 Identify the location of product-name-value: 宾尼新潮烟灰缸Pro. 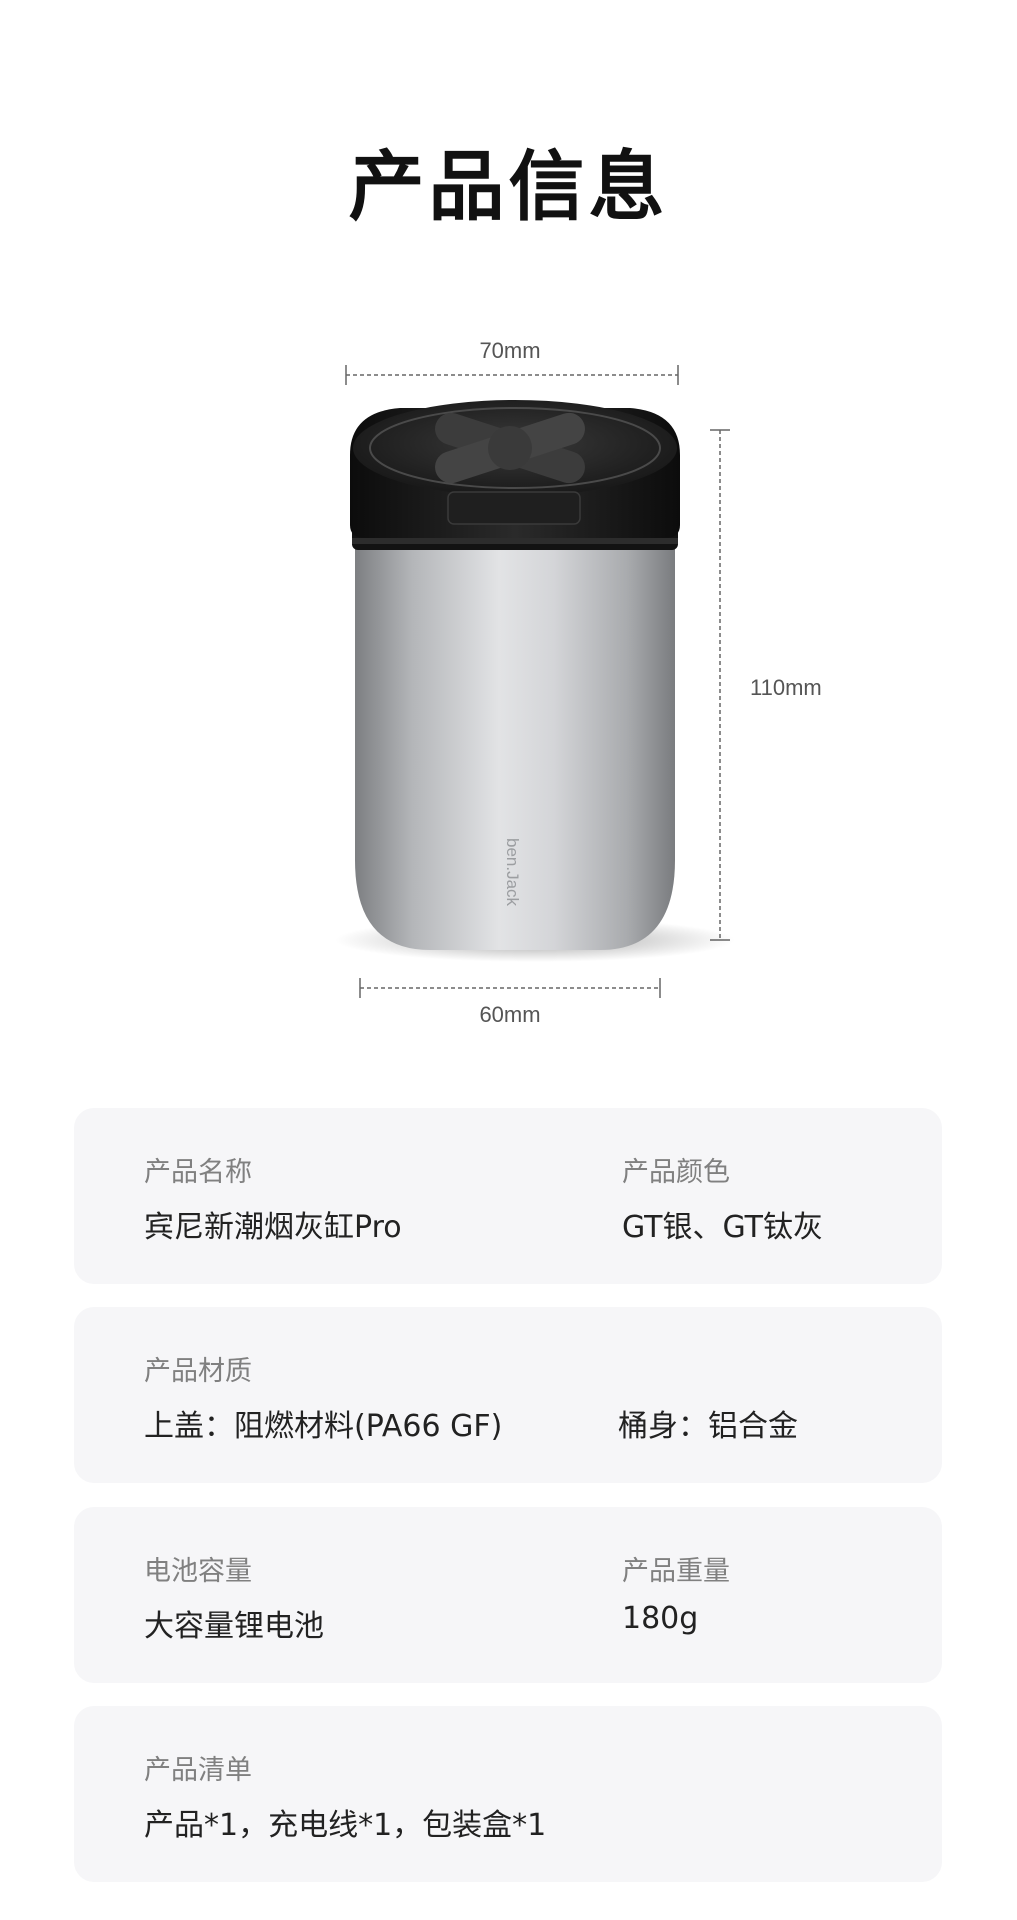
(273, 1227).